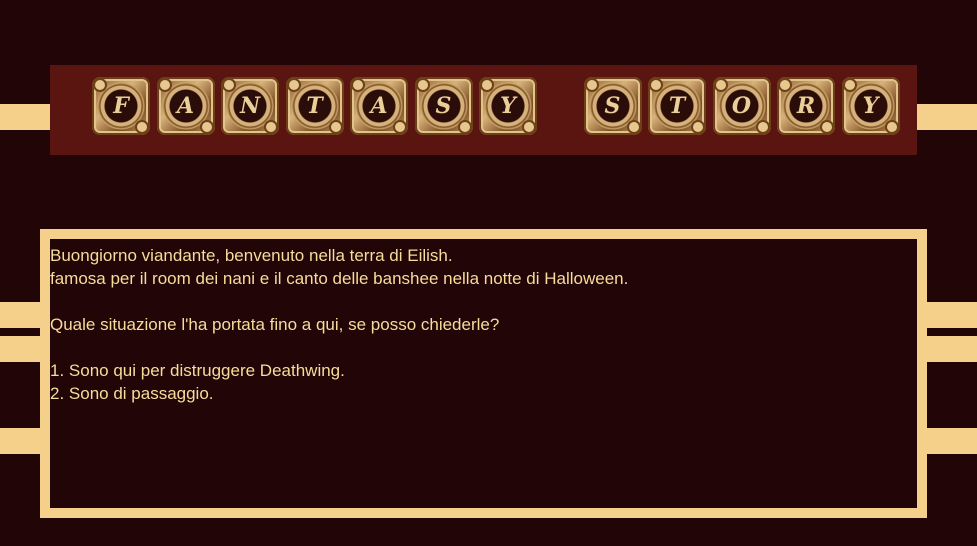 This screenshot has height=546, width=977. I want to click on title-letter-tile: O, so click(741, 106).